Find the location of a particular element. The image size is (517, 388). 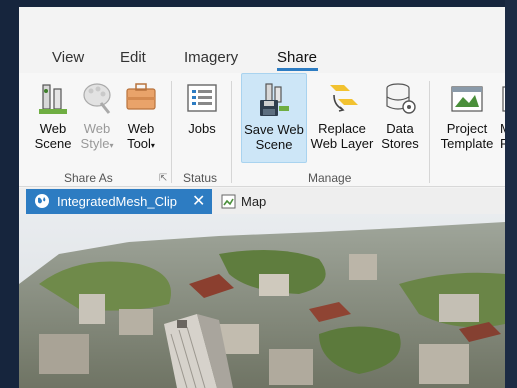

close-icon: ✕ is located at coordinates (198, 201).